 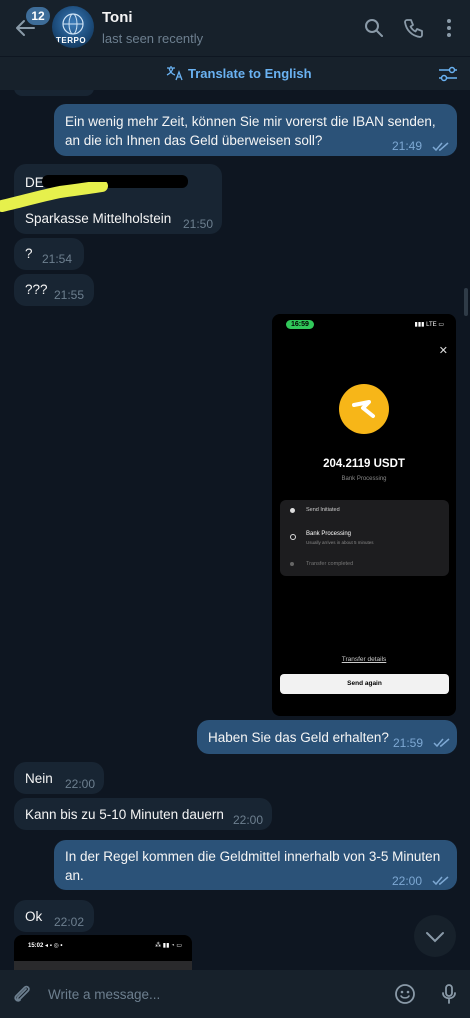 What do you see at coordinates (34, 916) in the screenshot?
I see `message-text: Ok` at bounding box center [34, 916].